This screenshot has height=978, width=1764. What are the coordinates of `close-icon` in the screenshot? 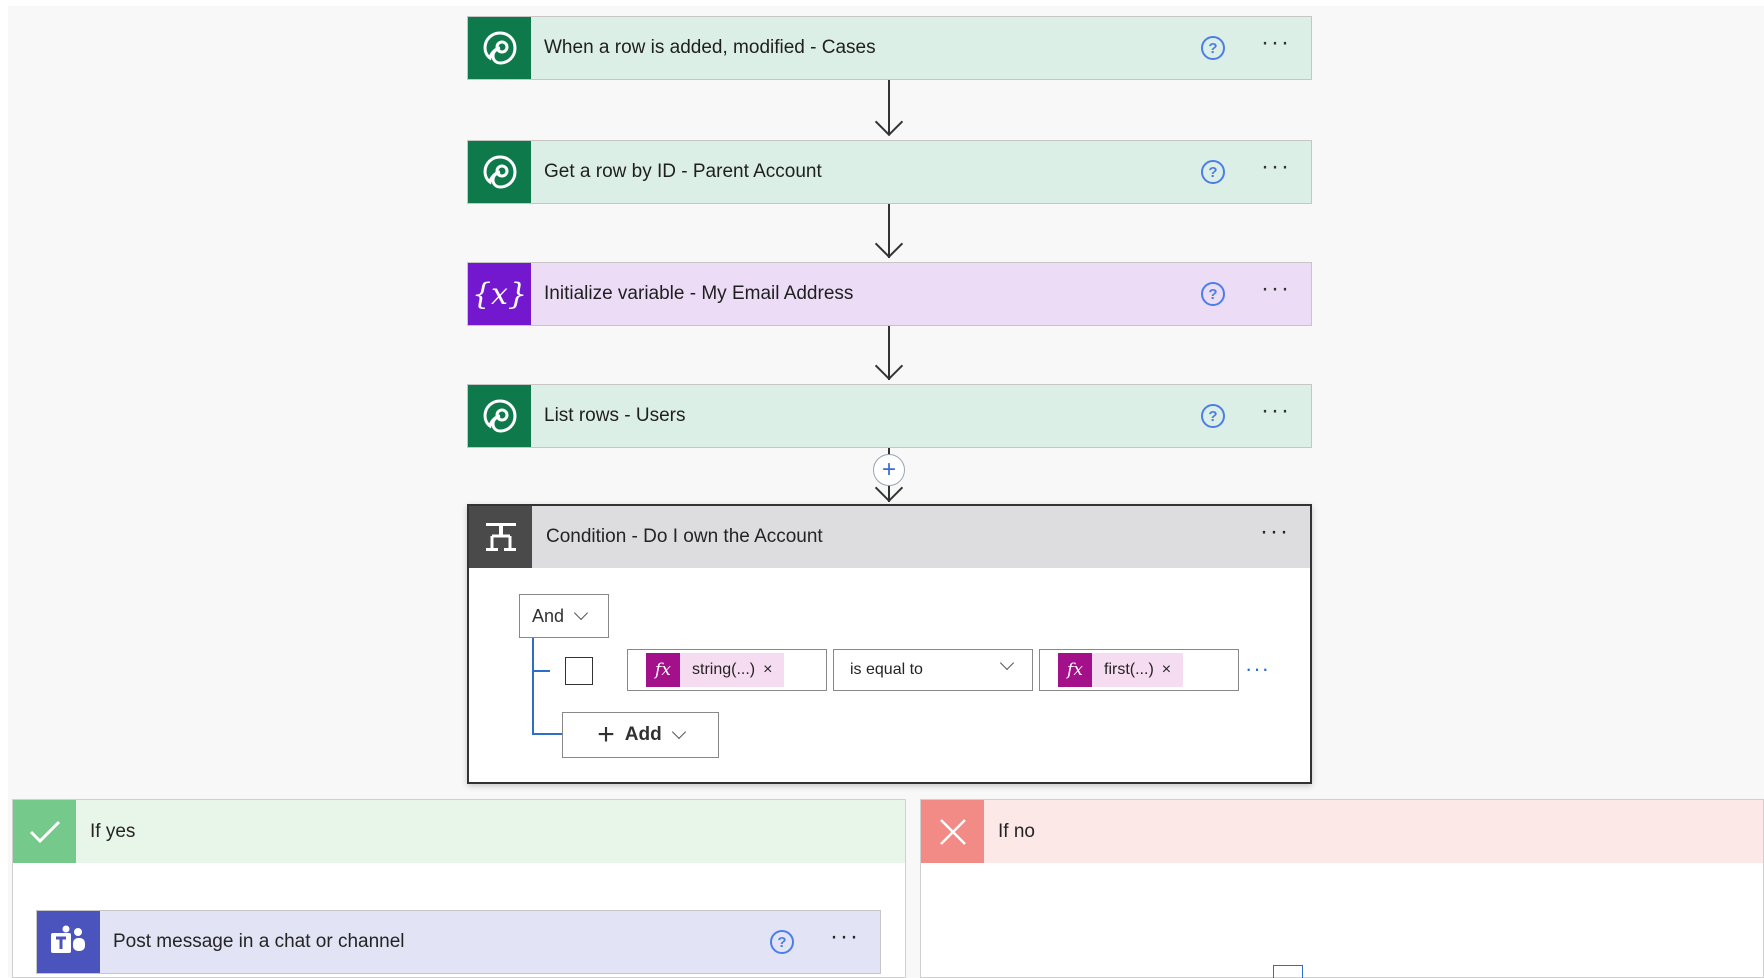 It's located at (952, 831).